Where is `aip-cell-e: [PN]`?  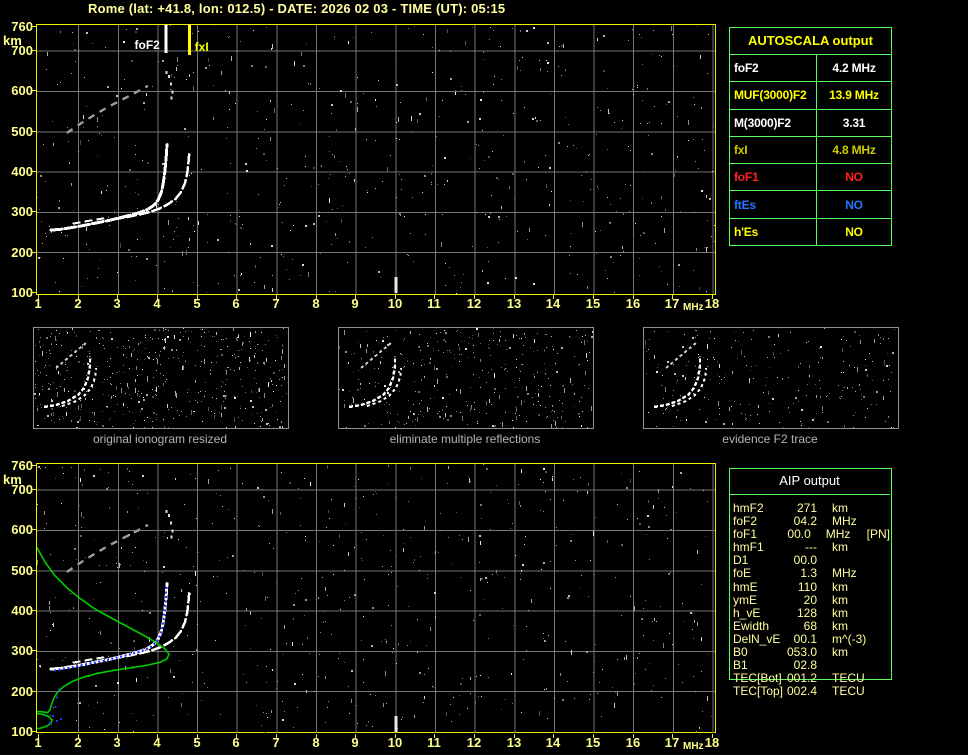
aip-cell-e: [PN] is located at coordinates (878, 534).